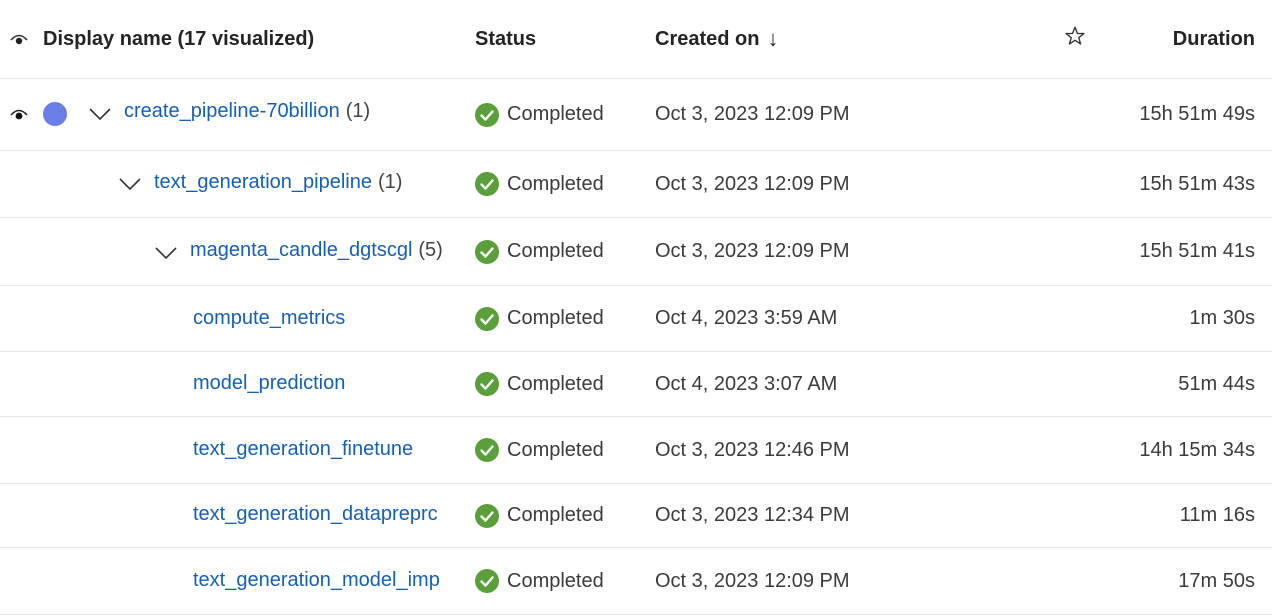 Image resolution: width=1272 pixels, height=615 pixels. Describe the element at coordinates (263, 182) in the screenshot. I see `run-link: text_generation_pipeline` at that location.